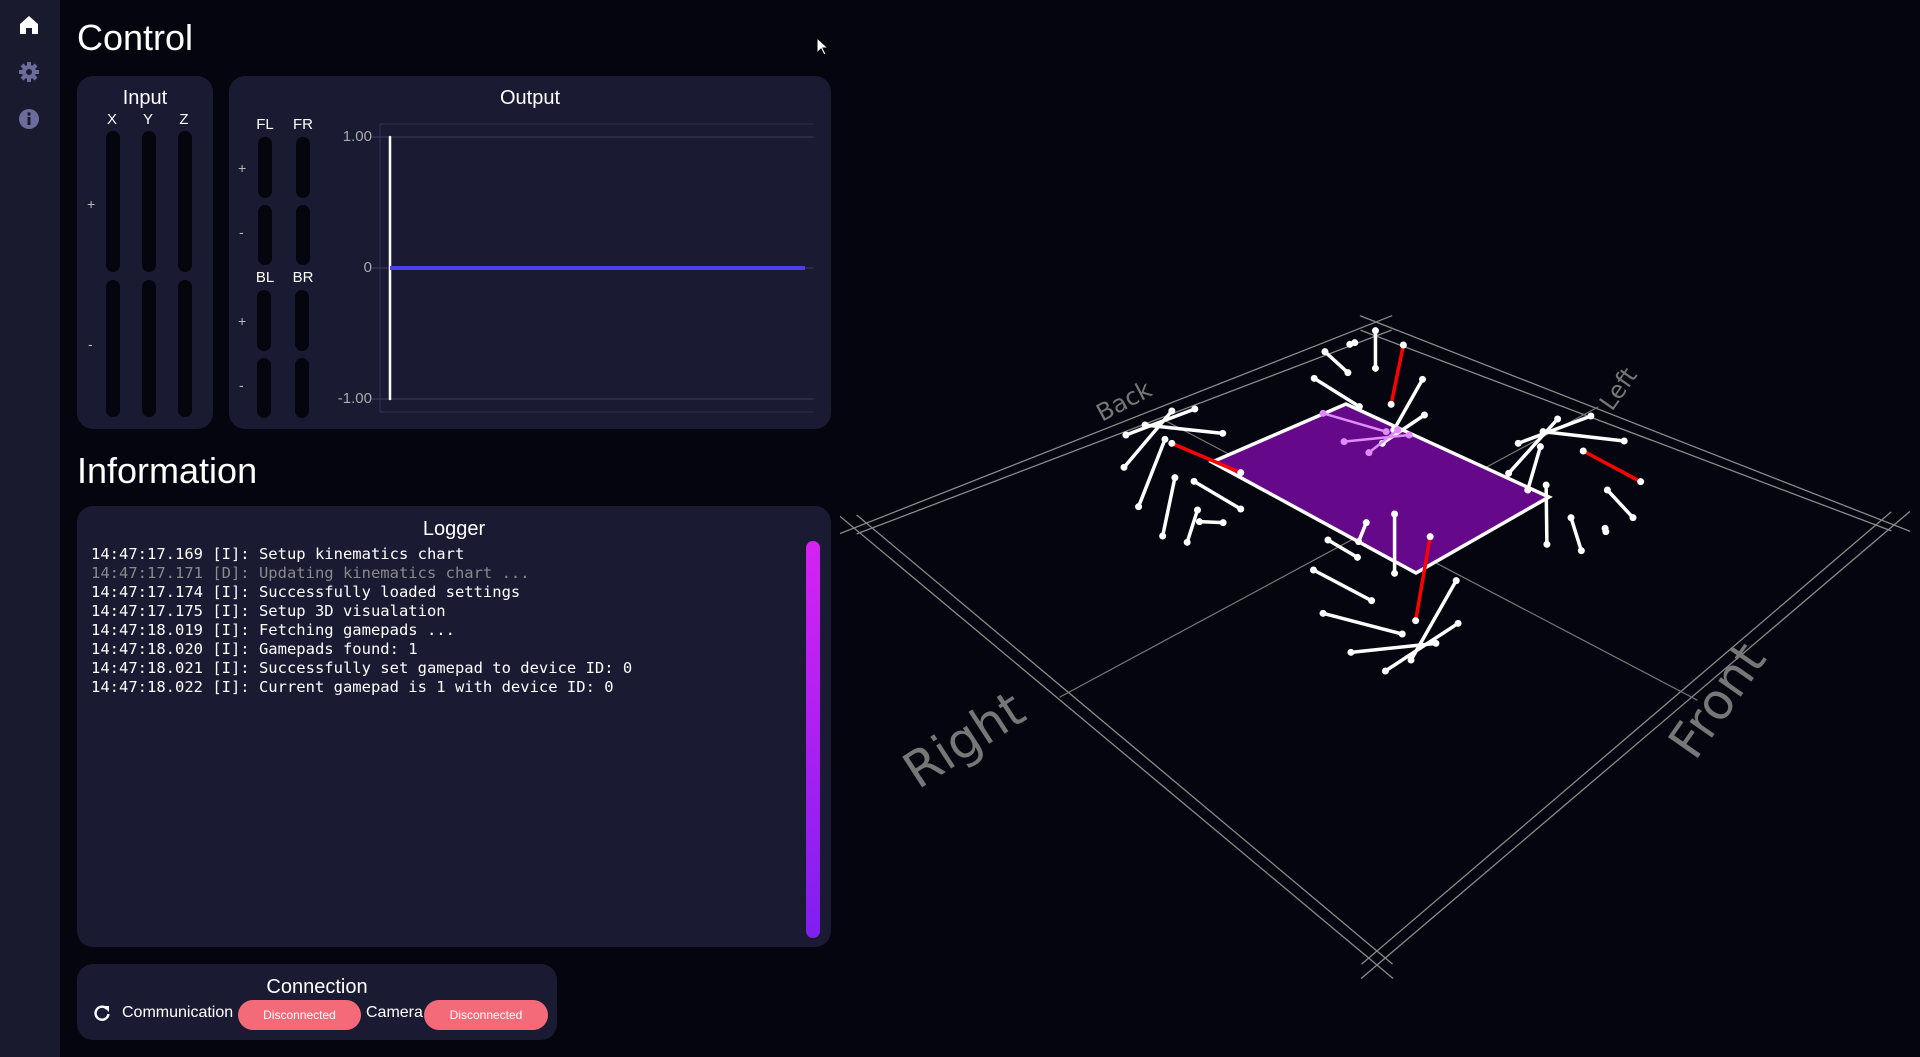 Image resolution: width=1920 pixels, height=1057 pixels. Describe the element at coordinates (1124, 401) in the screenshot. I see `back-label: Back` at that location.